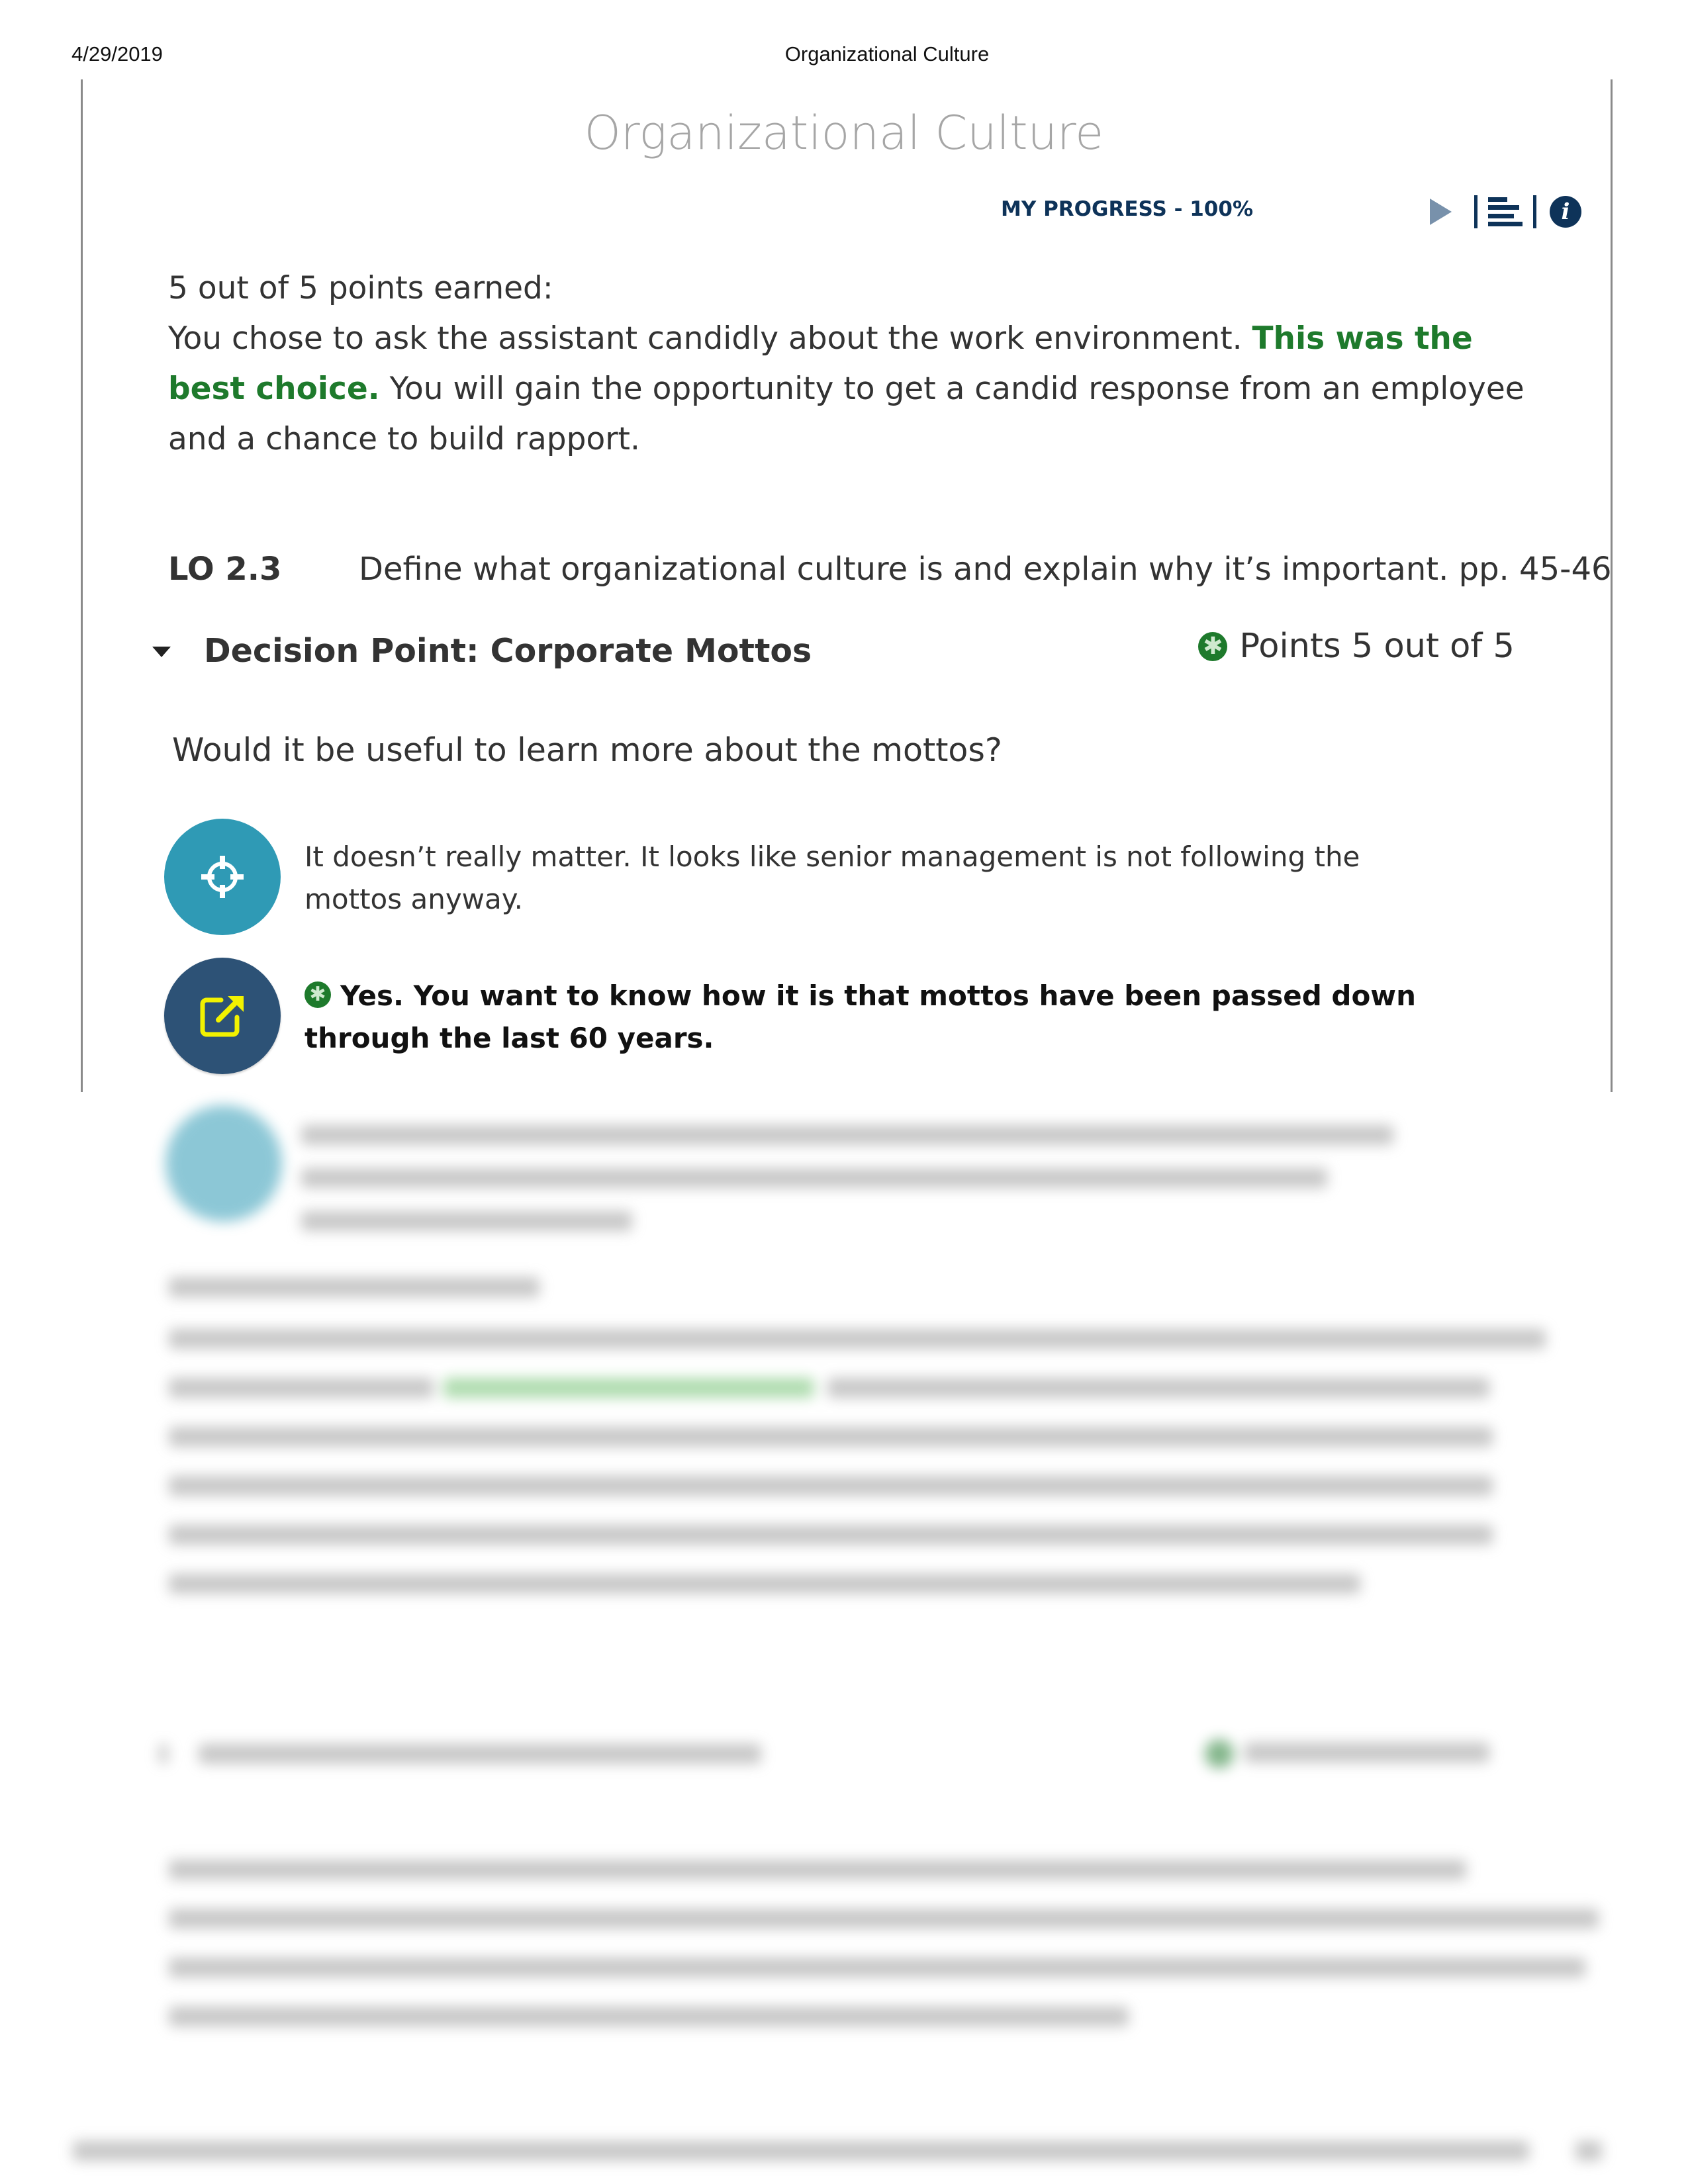 This screenshot has width=1688, height=2184. Describe the element at coordinates (163, 1754) in the screenshot. I see `blurred-caret` at that location.